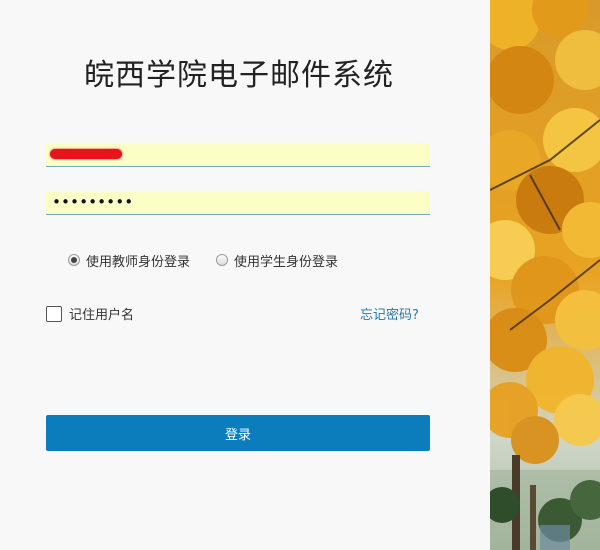 This screenshot has height=550, width=600. What do you see at coordinates (238, 433) in the screenshot?
I see `login-button: 登录` at bounding box center [238, 433].